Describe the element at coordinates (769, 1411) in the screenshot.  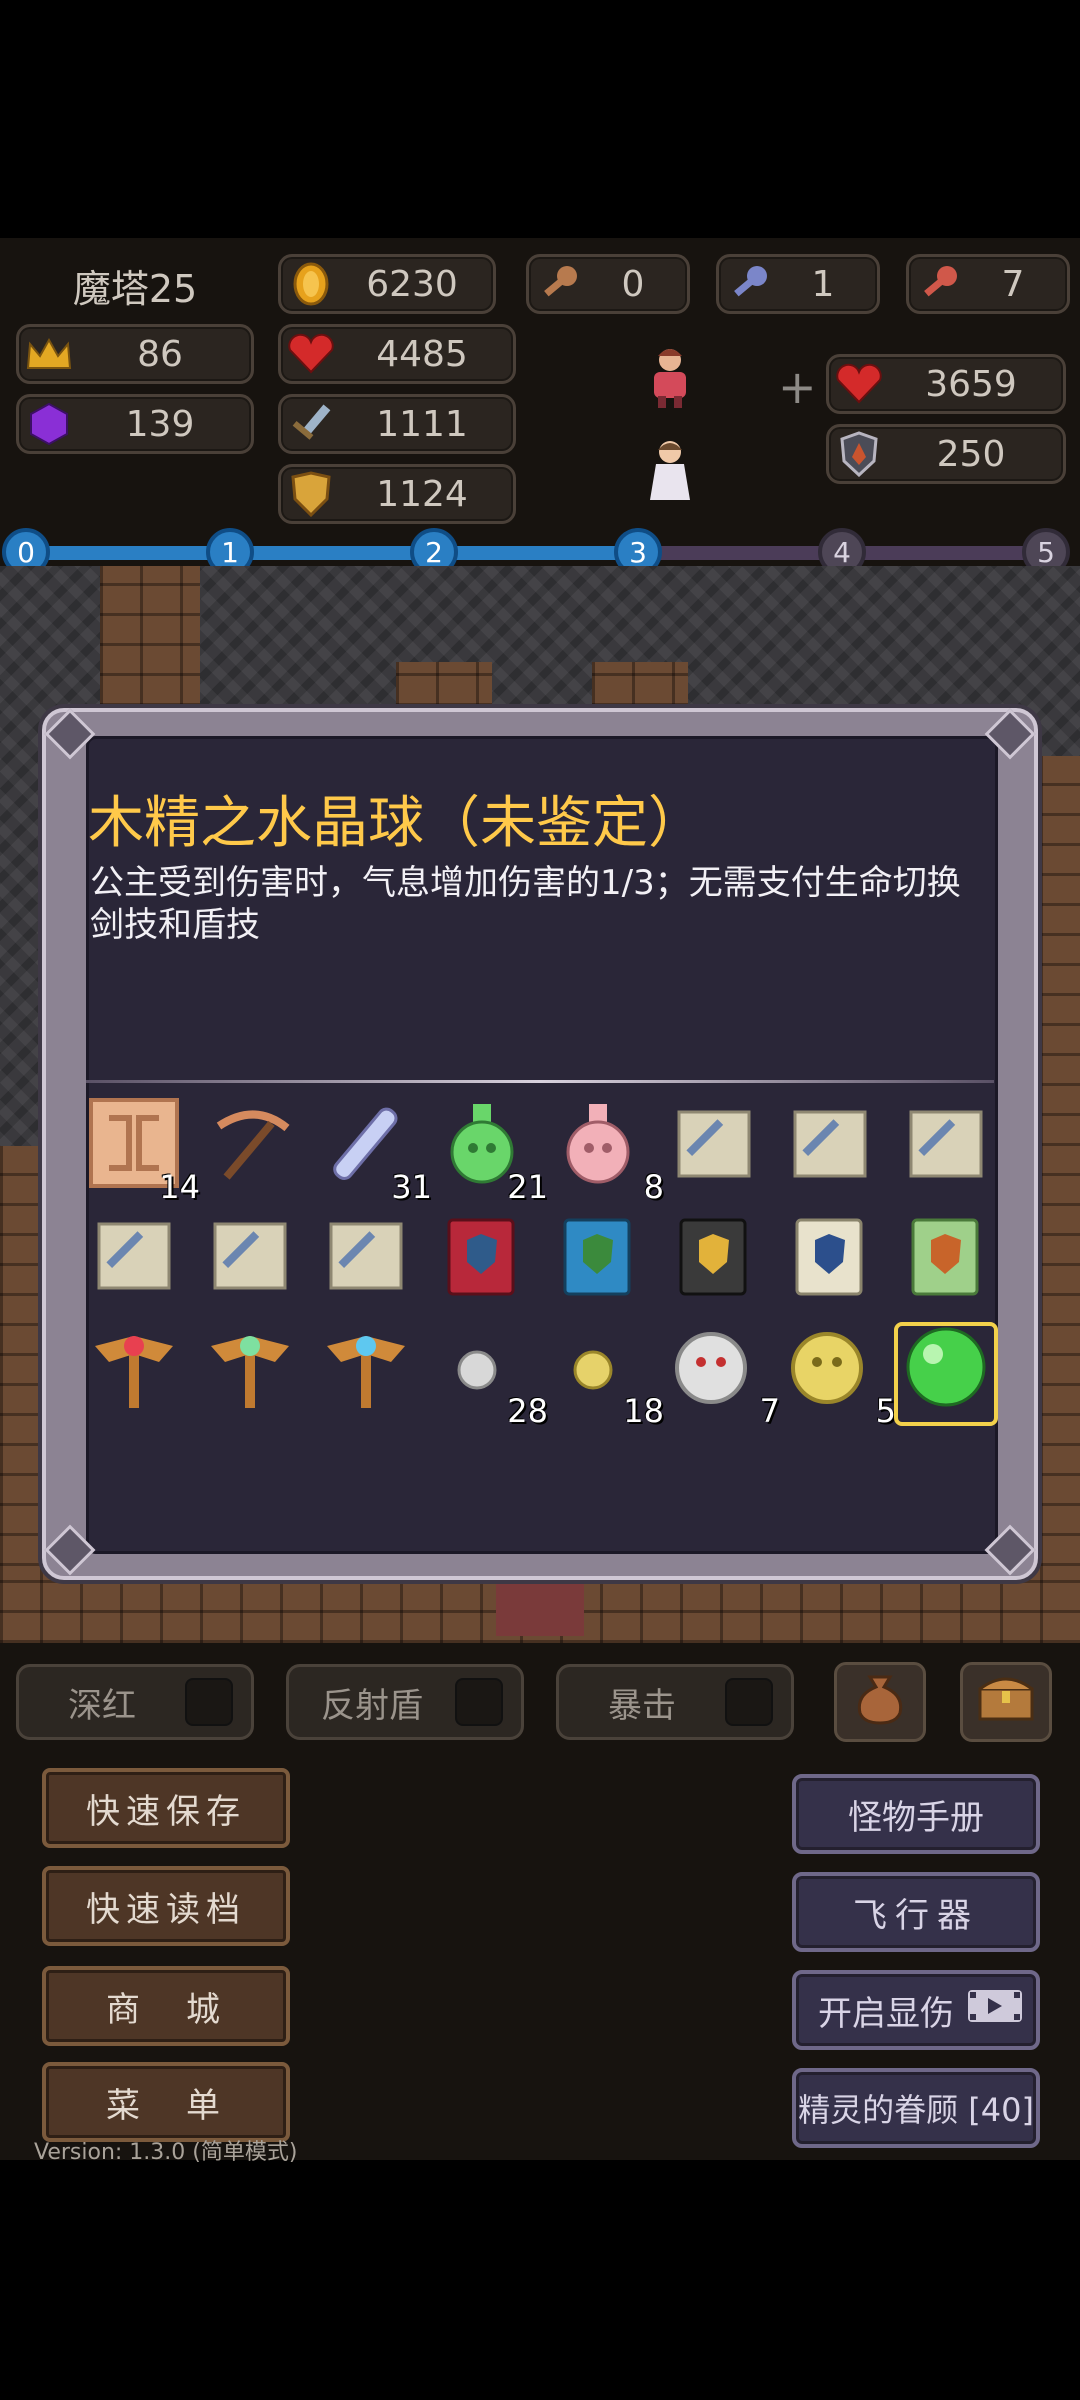
I see `item-count: 7` at that location.